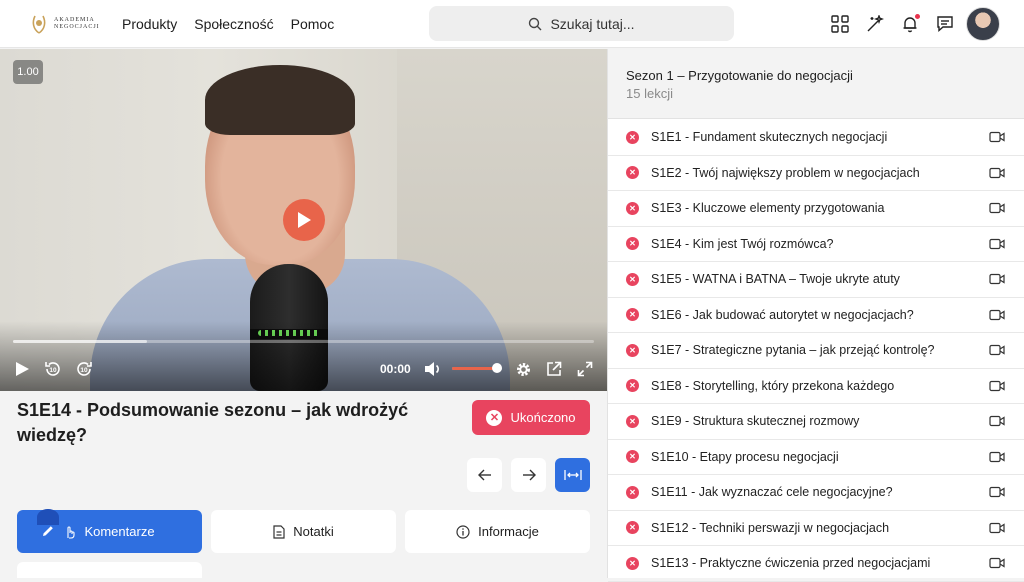  I want to click on rewind-10-icon: 10, so click(52, 369).